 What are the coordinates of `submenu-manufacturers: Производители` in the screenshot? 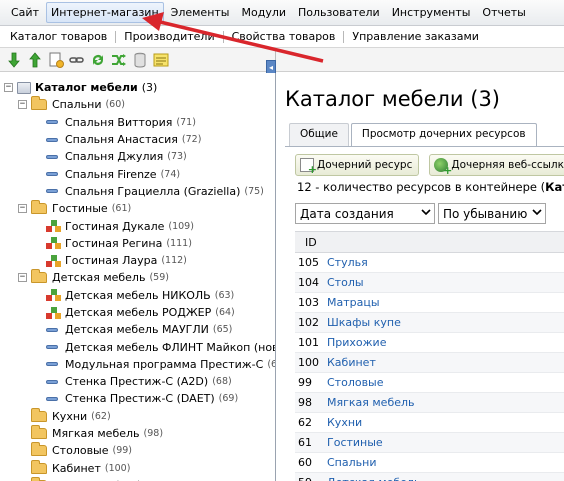 It's located at (169, 36).